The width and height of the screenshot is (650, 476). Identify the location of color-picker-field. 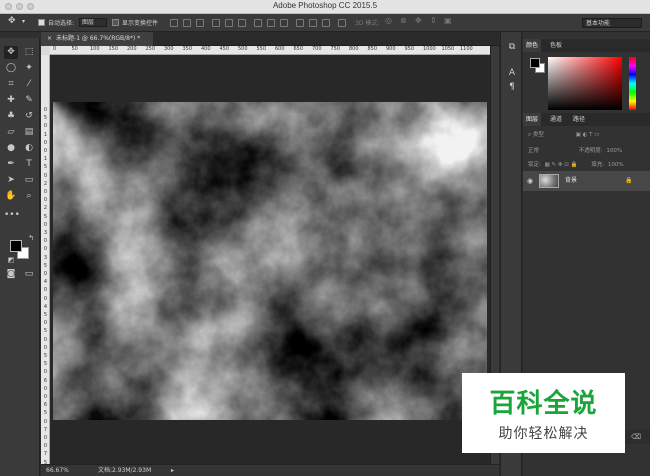
(585, 83).